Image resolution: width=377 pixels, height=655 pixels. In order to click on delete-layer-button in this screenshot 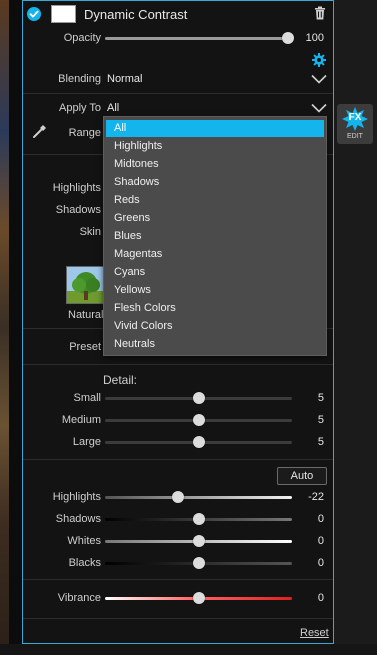, I will do `click(320, 13)`.